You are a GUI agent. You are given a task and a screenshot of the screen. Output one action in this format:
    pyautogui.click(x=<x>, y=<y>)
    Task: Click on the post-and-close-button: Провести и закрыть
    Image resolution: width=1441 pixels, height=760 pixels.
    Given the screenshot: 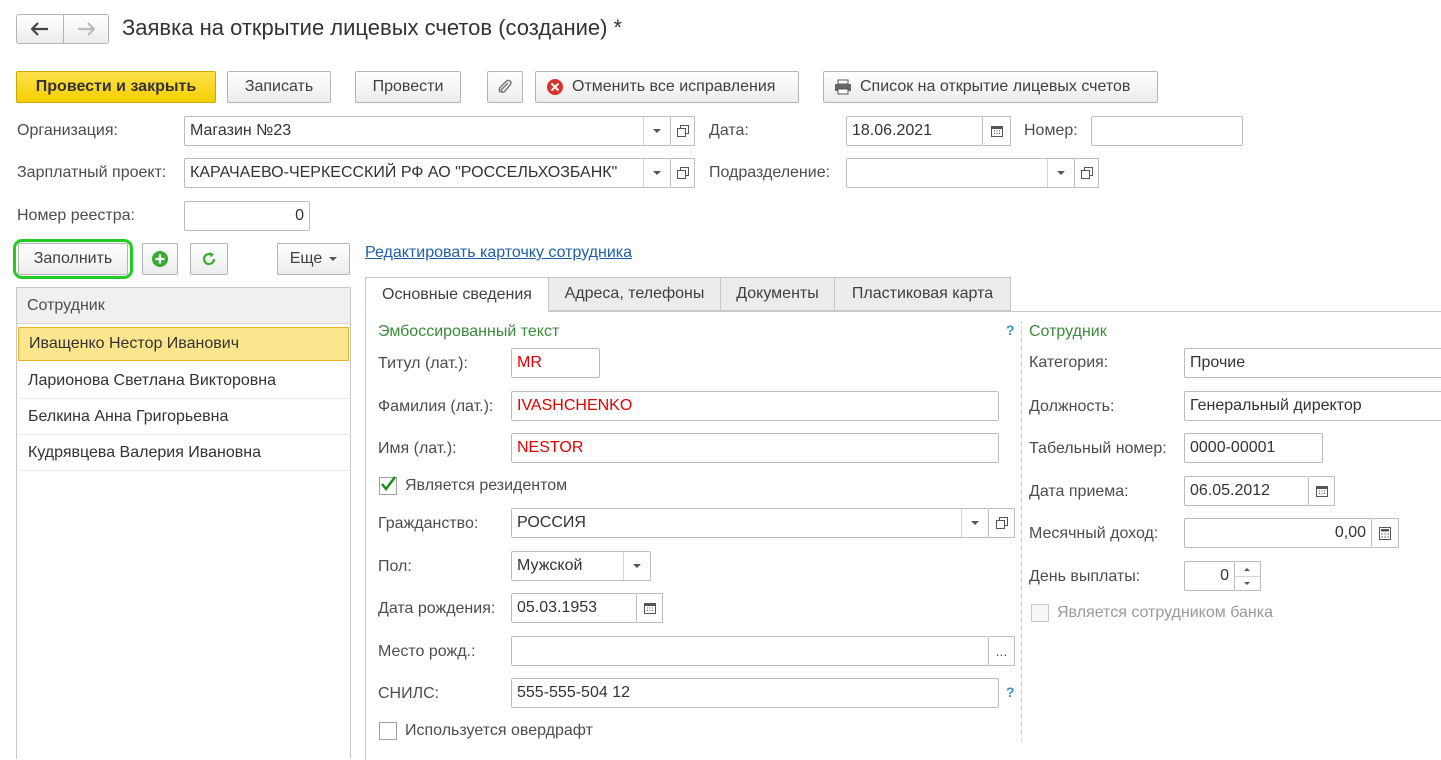 What is the action you would take?
    pyautogui.click(x=116, y=87)
    